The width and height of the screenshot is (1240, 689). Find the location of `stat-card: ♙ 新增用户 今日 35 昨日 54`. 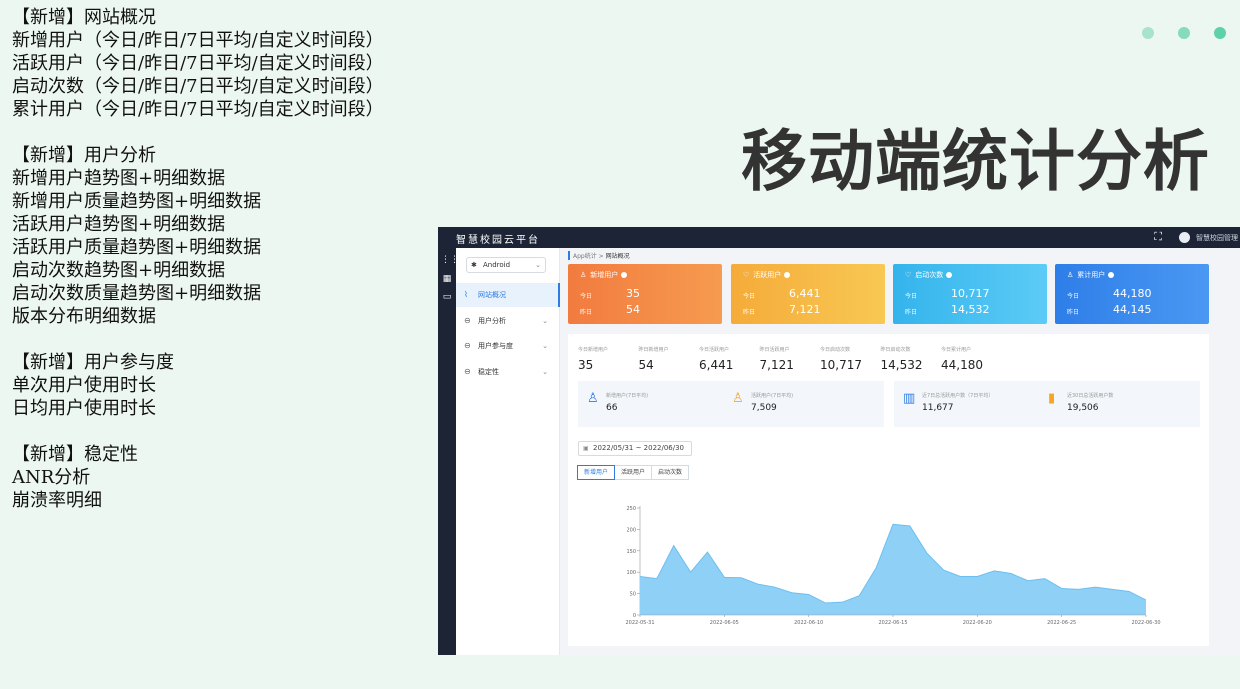

stat-card: ♙ 新增用户 今日 35 昨日 54 is located at coordinates (645, 294).